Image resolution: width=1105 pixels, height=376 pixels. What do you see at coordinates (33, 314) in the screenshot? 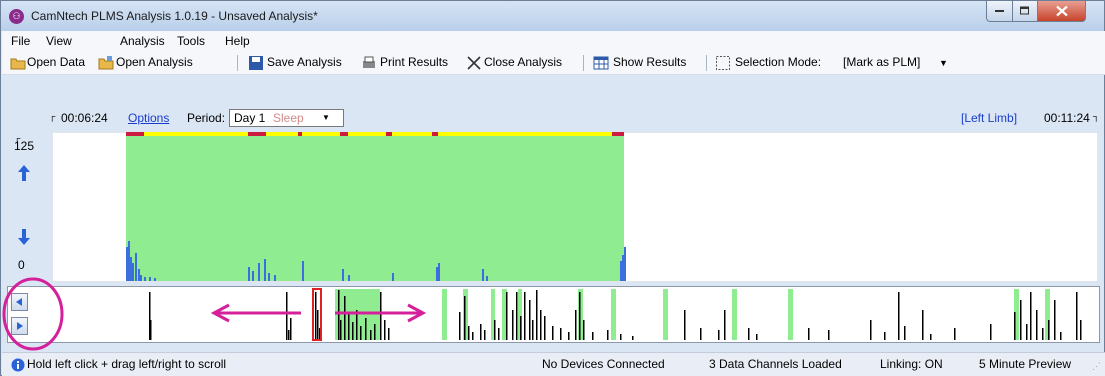
I see `highlight-circle` at bounding box center [33, 314].